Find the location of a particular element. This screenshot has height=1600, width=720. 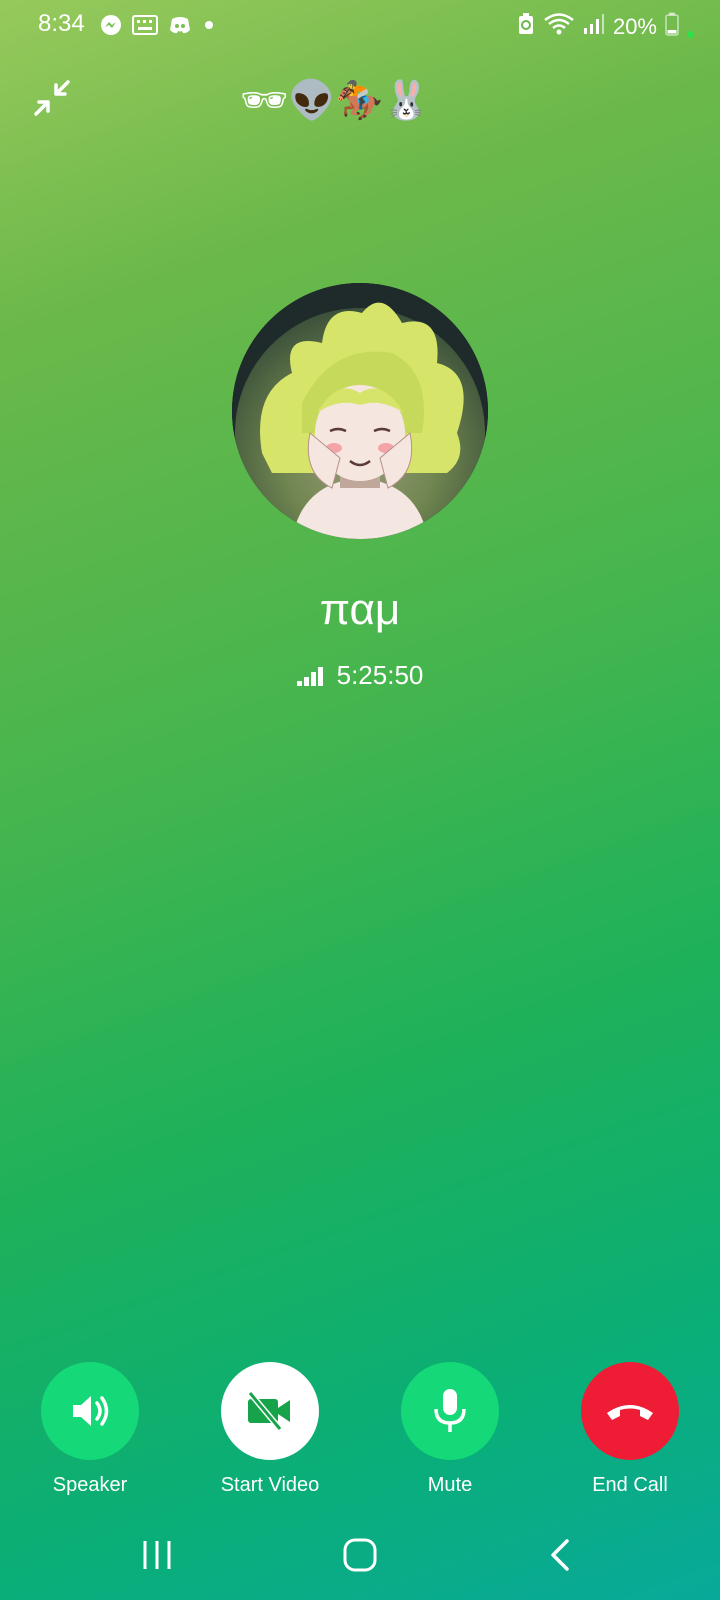

privacy-indicator is located at coordinates (690, 34).